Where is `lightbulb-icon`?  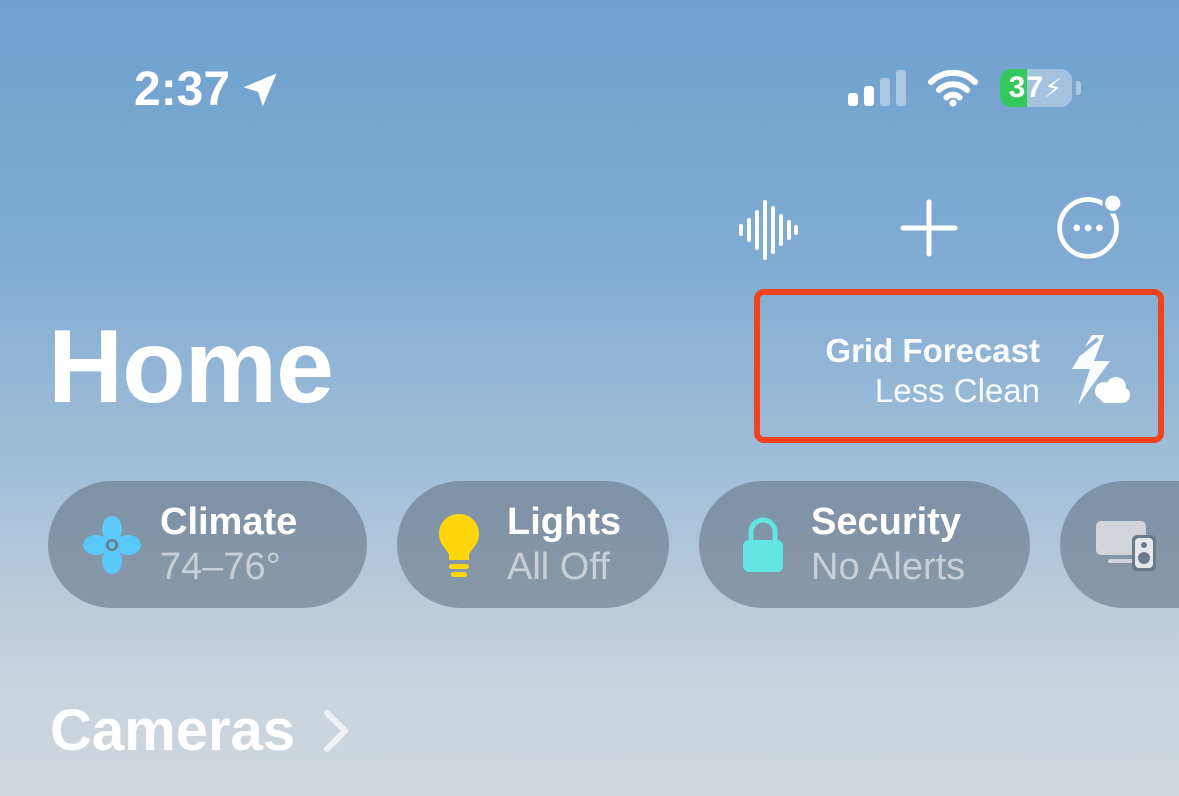
lightbulb-icon is located at coordinates (459, 545).